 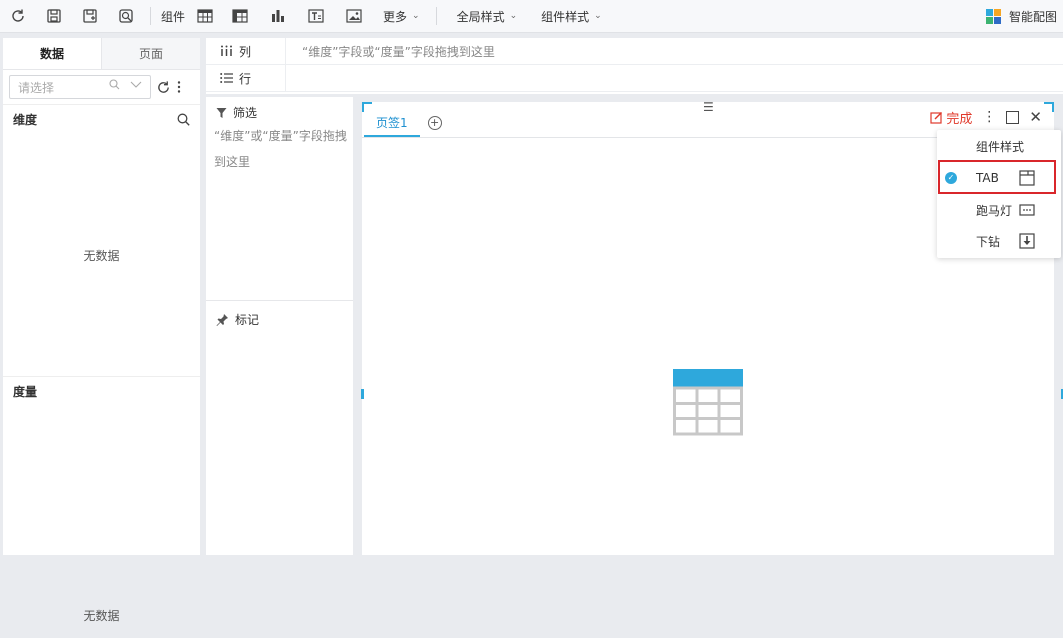 What do you see at coordinates (1013, 117) in the screenshot?
I see `maximize-icon` at bounding box center [1013, 117].